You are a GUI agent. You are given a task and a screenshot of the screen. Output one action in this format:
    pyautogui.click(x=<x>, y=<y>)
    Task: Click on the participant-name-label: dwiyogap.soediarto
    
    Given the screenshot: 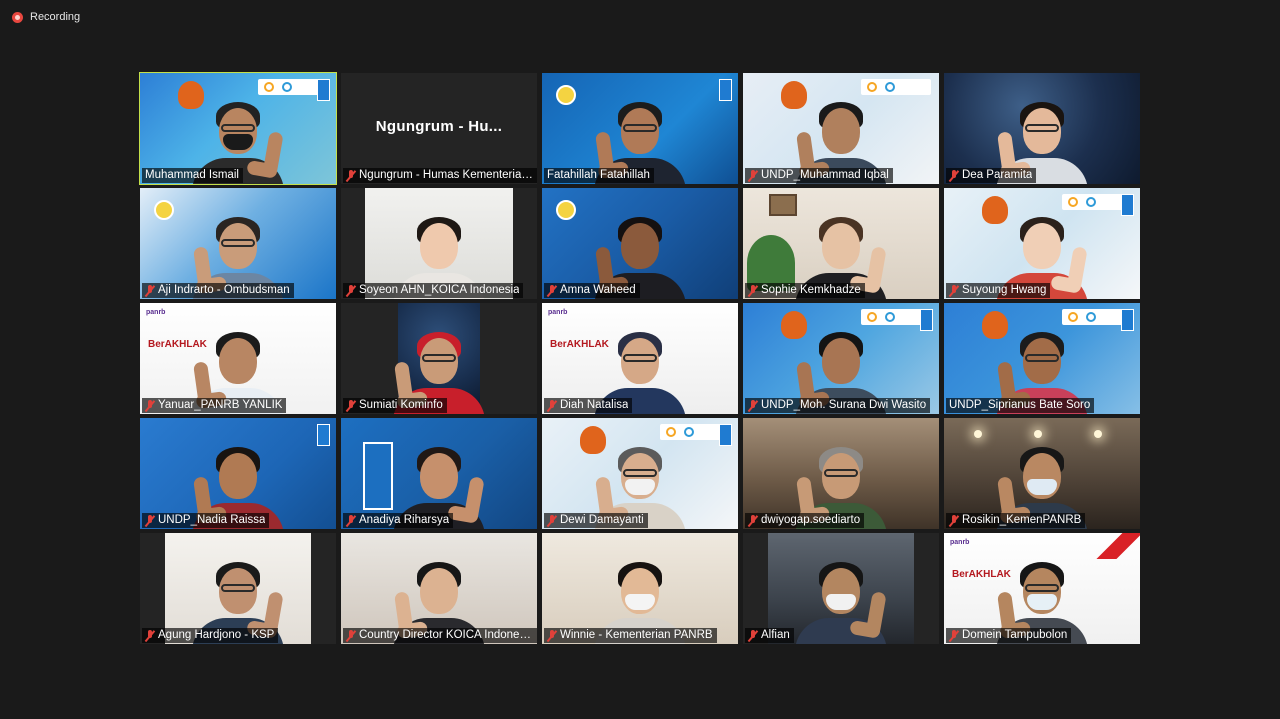 What is the action you would take?
    pyautogui.click(x=805, y=520)
    